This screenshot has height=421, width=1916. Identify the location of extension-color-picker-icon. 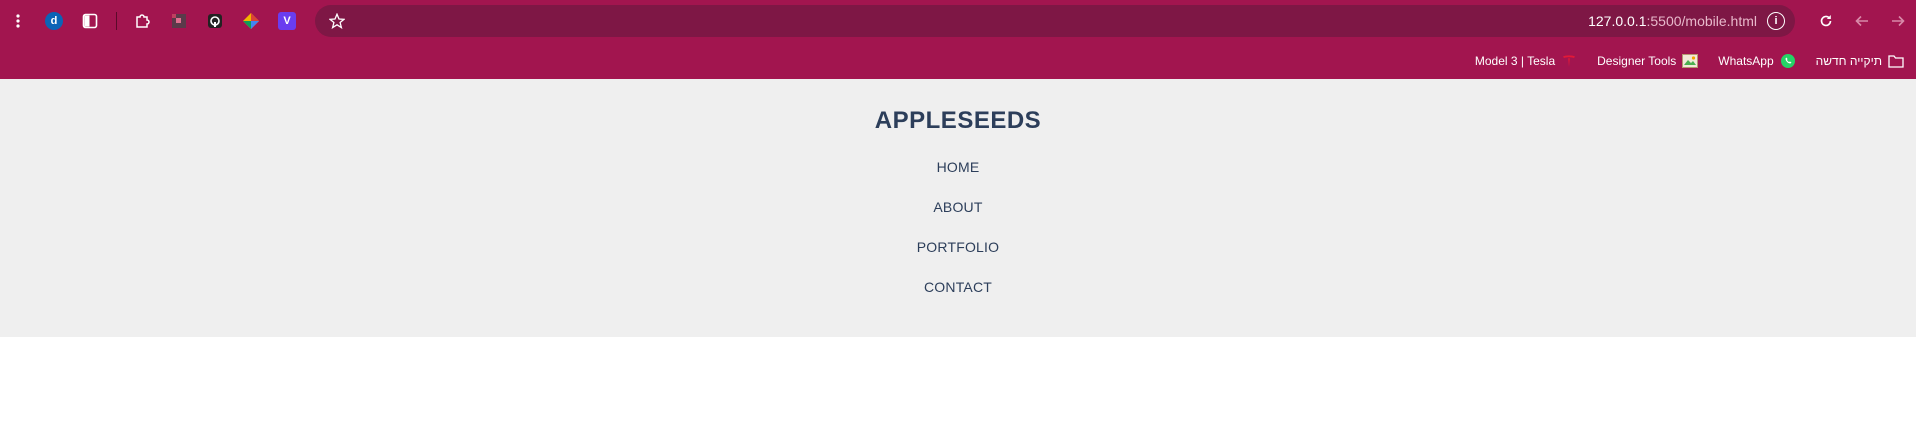
(215, 21).